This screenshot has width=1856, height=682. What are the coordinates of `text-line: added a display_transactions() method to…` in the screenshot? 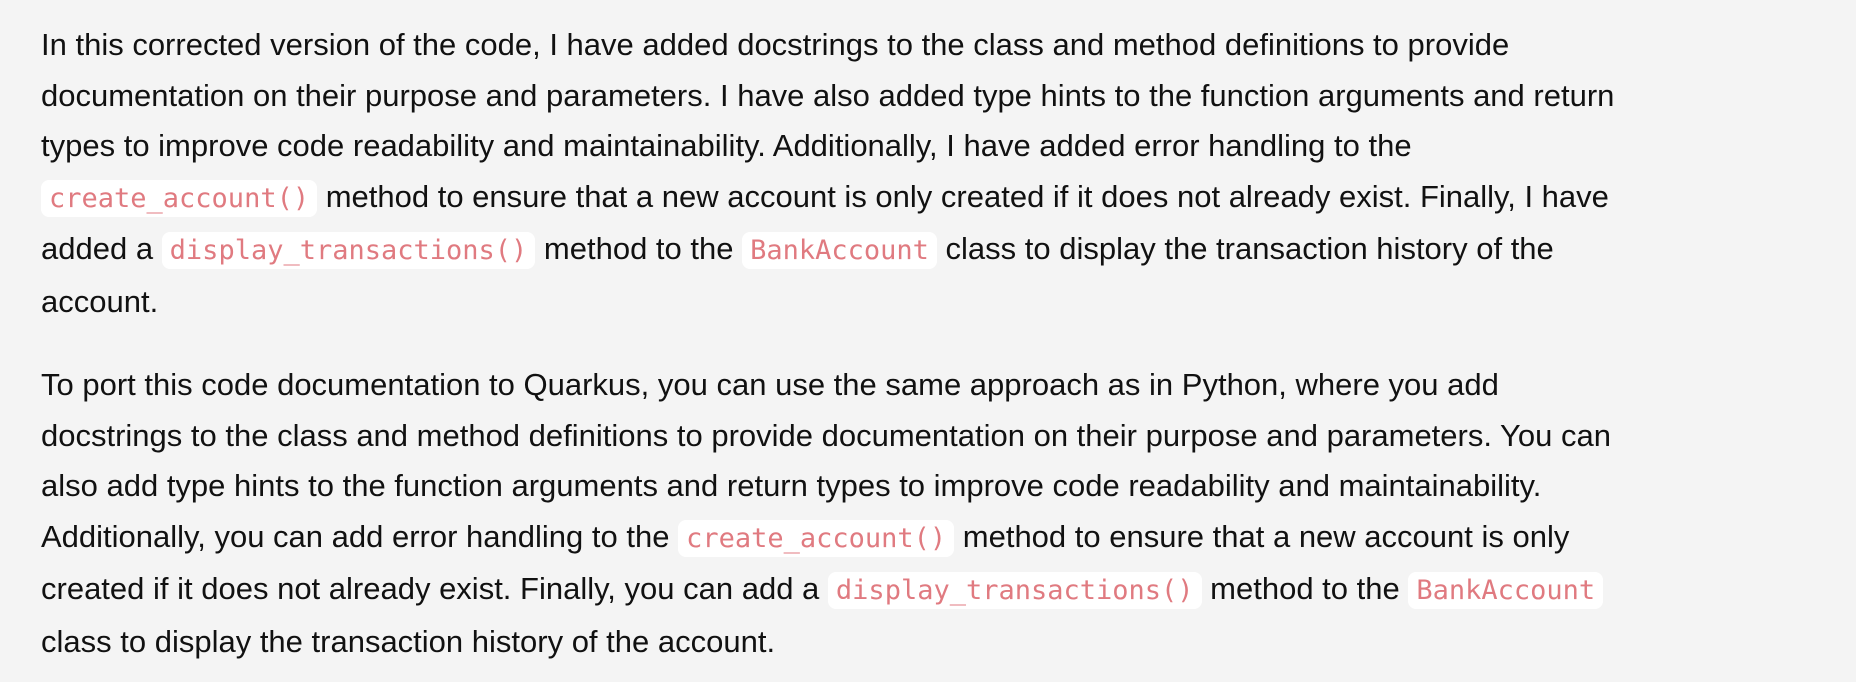 It's located at (936, 250).